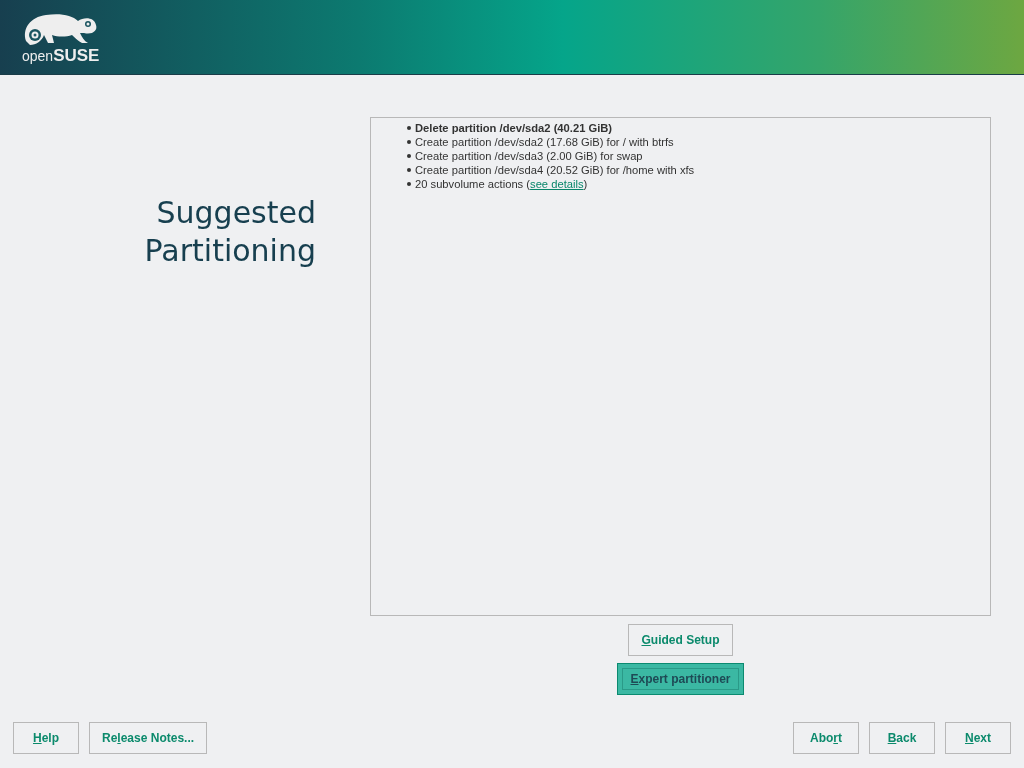 This screenshot has width=1024, height=768. What do you see at coordinates (978, 738) in the screenshot?
I see `next-button: Next` at bounding box center [978, 738].